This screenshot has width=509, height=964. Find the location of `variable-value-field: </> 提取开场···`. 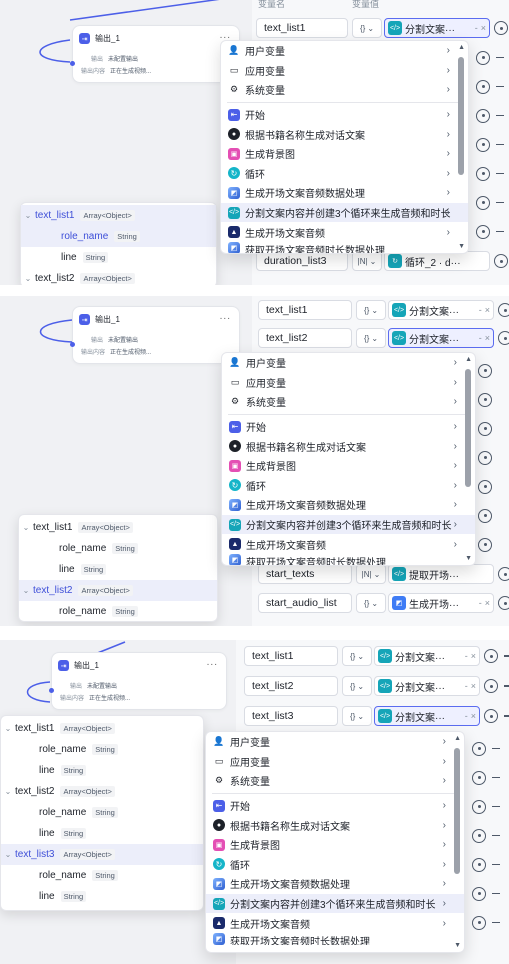

variable-value-field: </> 提取开场··· is located at coordinates (441, 574).